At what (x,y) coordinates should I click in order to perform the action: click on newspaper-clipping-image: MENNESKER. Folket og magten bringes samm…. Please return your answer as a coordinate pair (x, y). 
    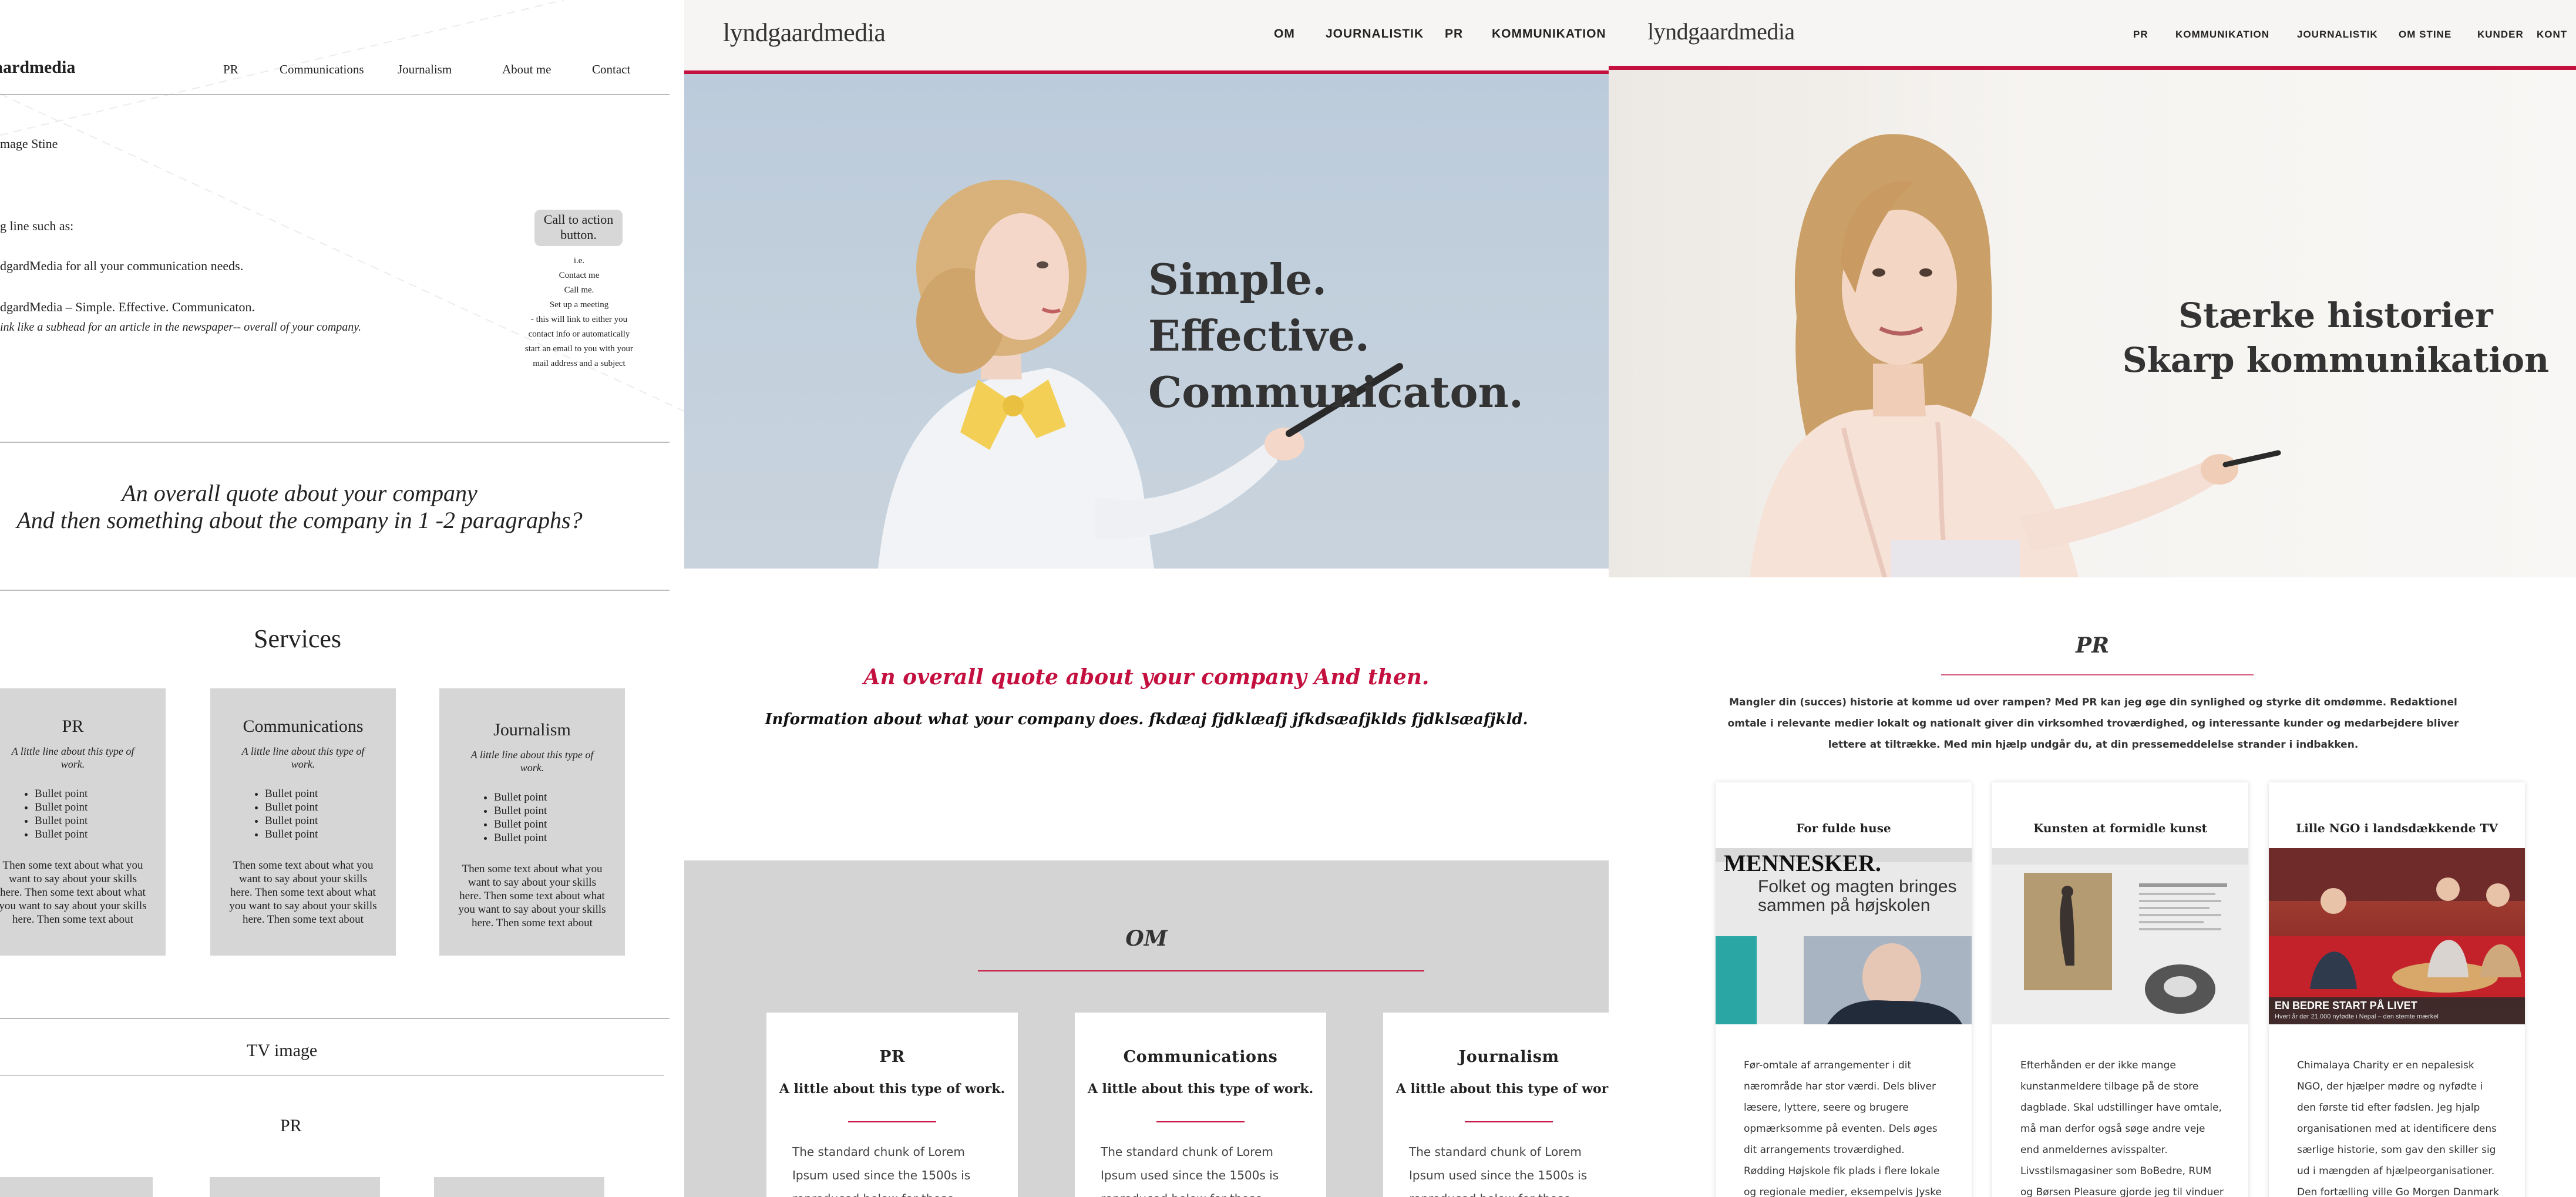
    Looking at the image, I should click on (1844, 936).